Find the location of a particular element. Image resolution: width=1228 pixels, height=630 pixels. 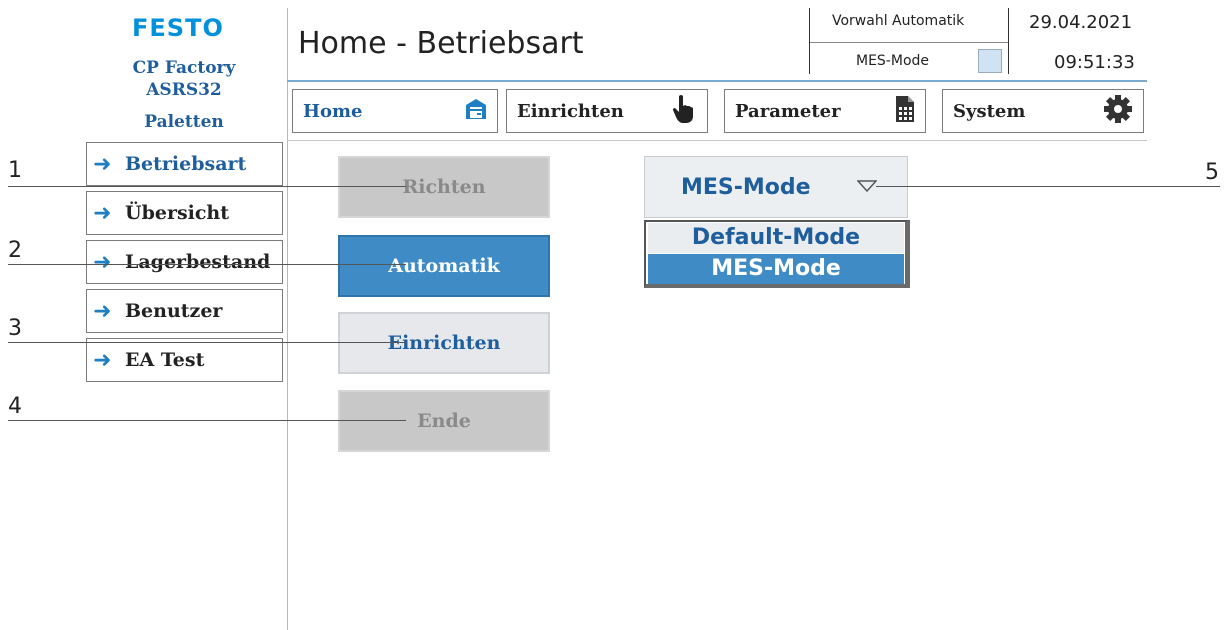

callout-number: 4 is located at coordinates (15, 406).